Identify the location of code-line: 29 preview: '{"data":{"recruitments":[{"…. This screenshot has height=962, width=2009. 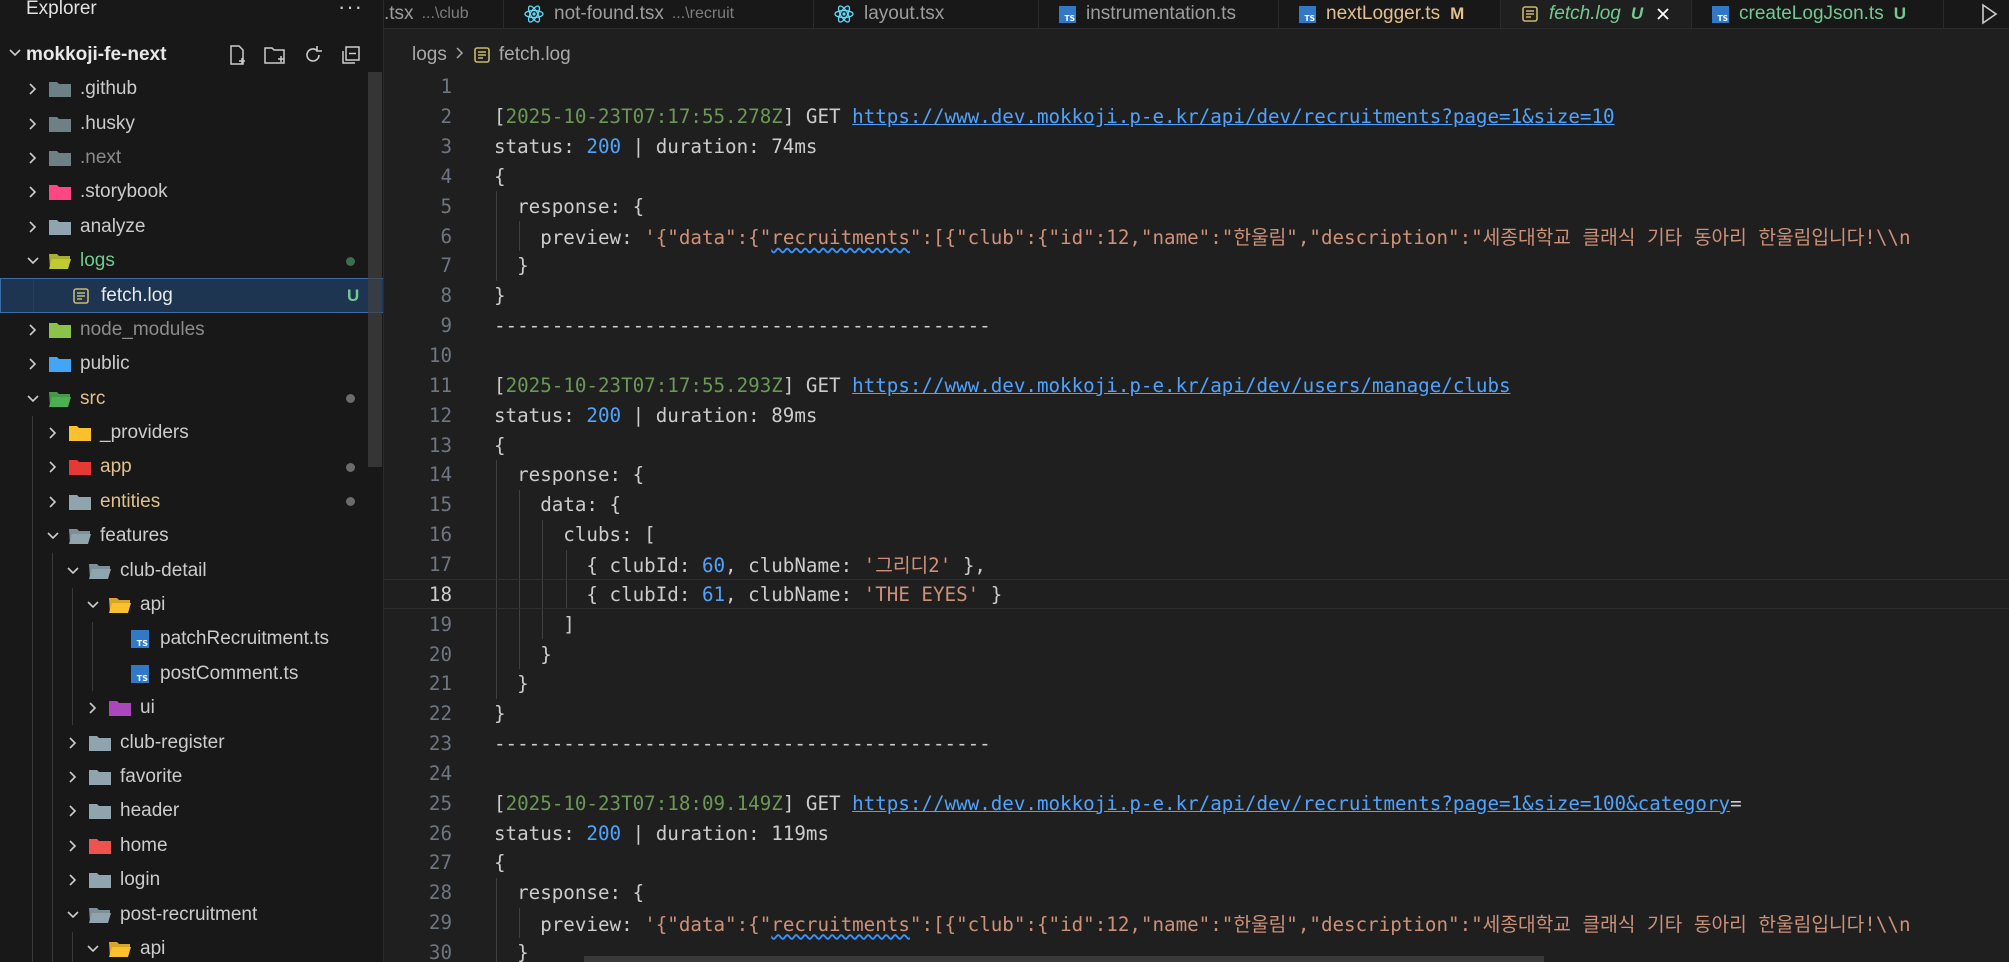
(1196, 922).